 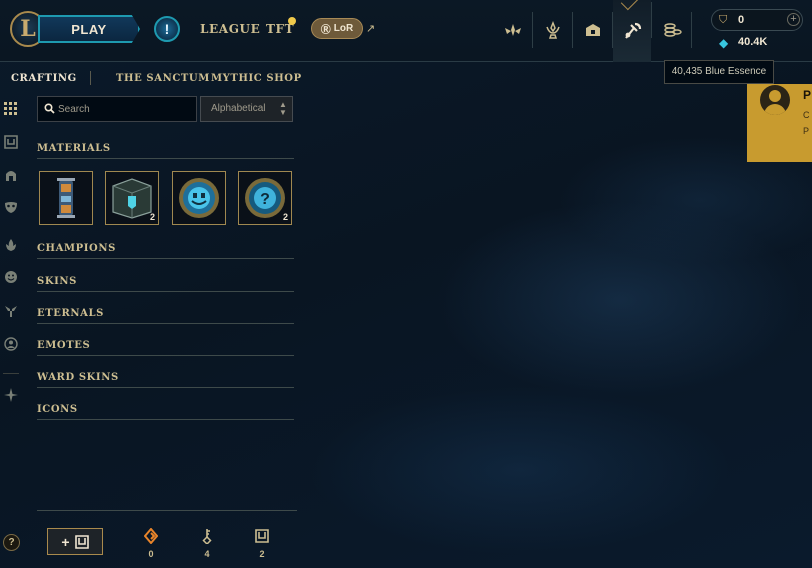 What do you see at coordinates (81, 541) in the screenshot?
I see `chest-icon` at bounding box center [81, 541].